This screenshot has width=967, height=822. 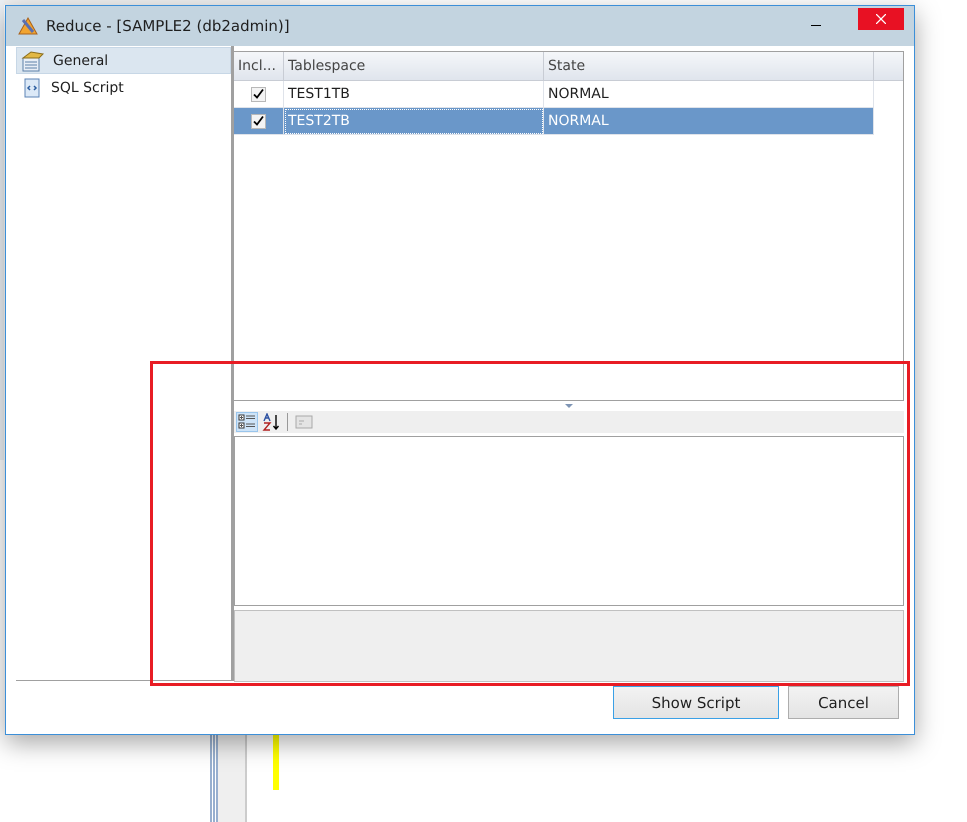 What do you see at coordinates (414, 121) in the screenshot?
I see `table-cell: TEST2TB` at bounding box center [414, 121].